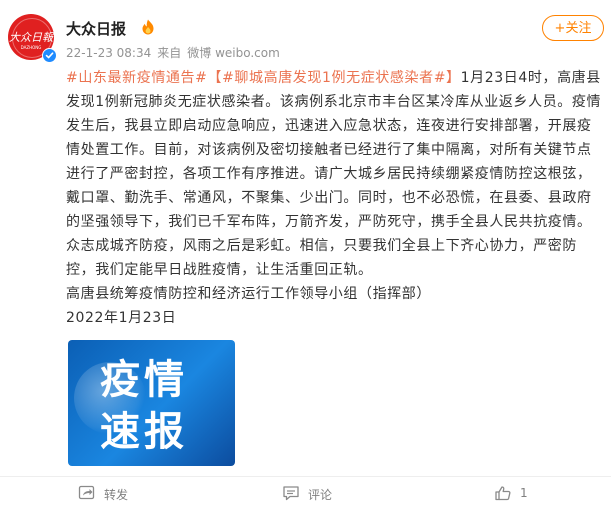 This screenshot has height=520, width=611. What do you see at coordinates (144, 380) in the screenshot?
I see `image-title-line-1: 疫情` at bounding box center [144, 380].